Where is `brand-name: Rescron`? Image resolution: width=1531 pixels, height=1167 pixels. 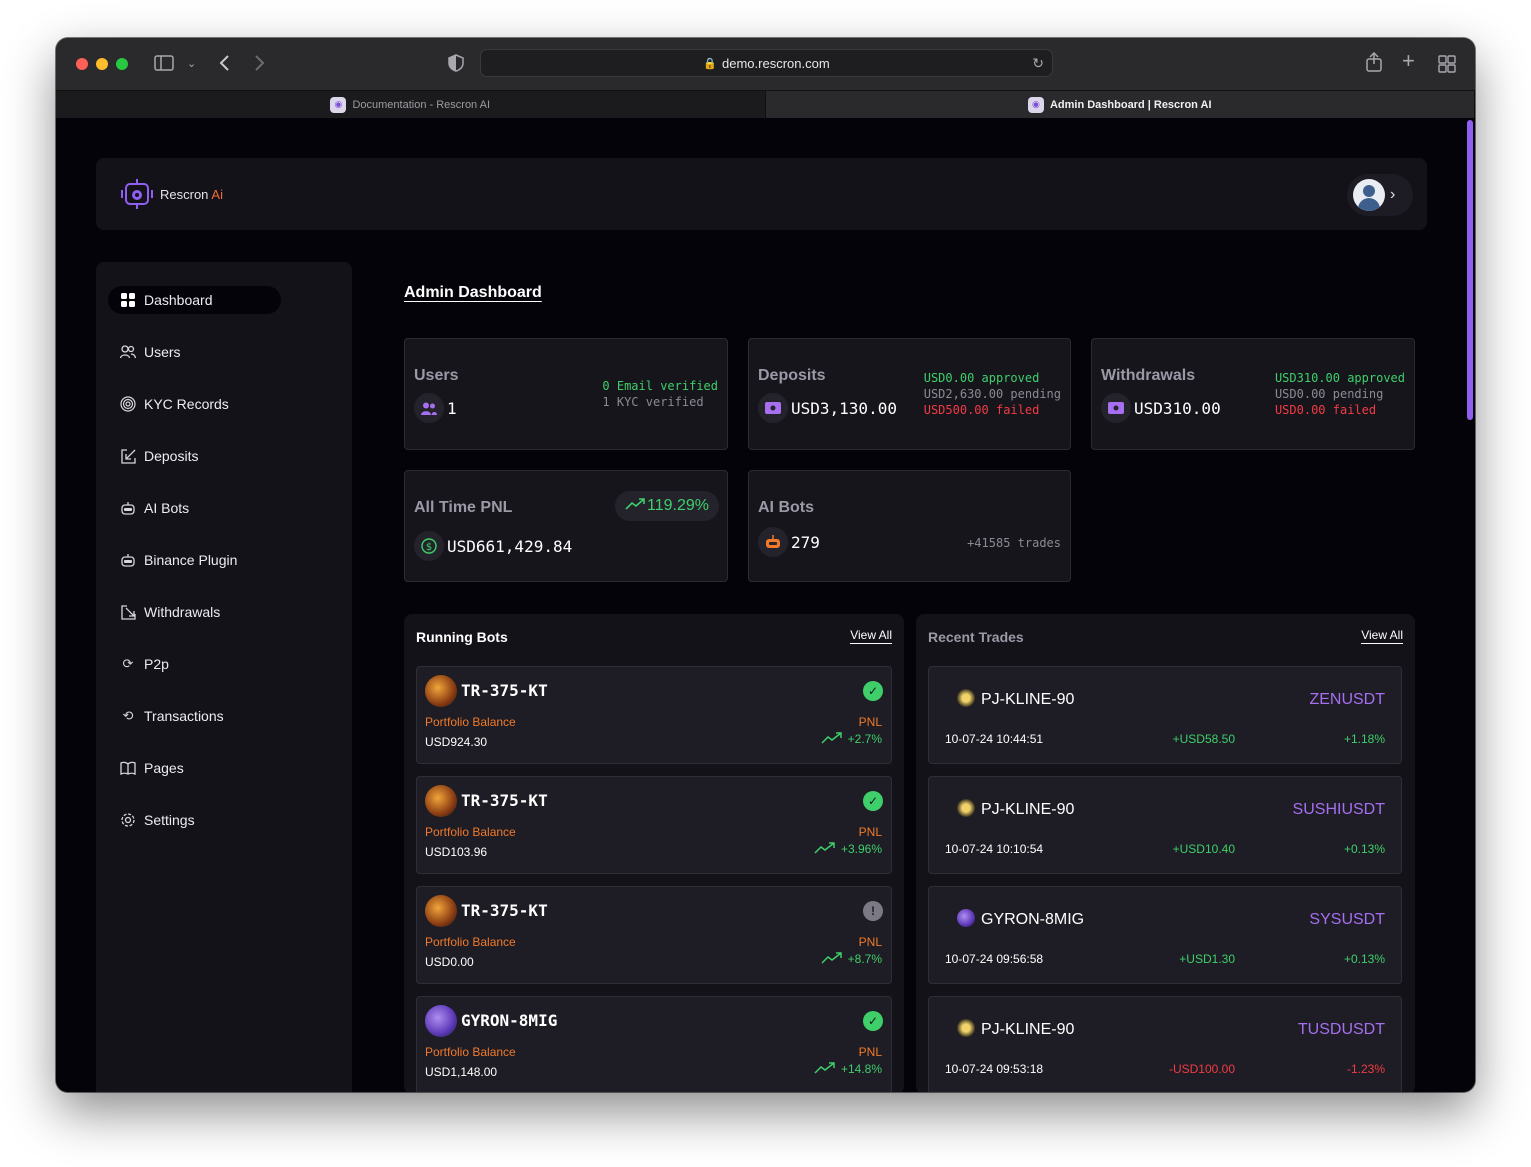 brand-name: Rescron is located at coordinates (184, 194).